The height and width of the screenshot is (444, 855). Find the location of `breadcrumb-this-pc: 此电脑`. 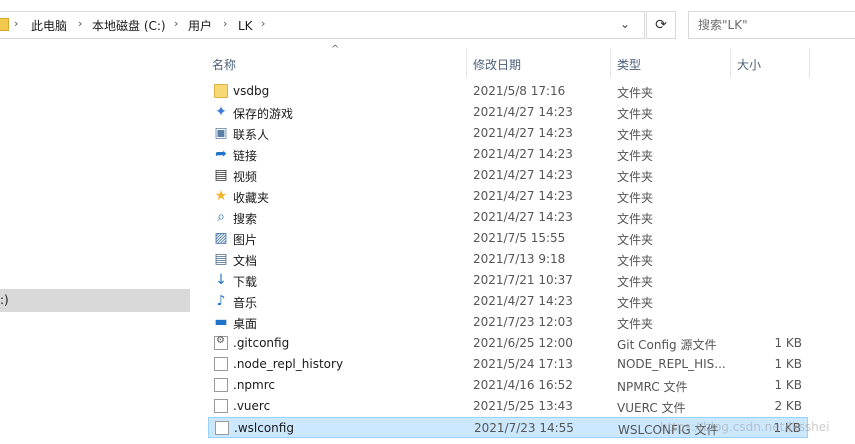

breadcrumb-this-pc: 此电脑 is located at coordinates (49, 26).